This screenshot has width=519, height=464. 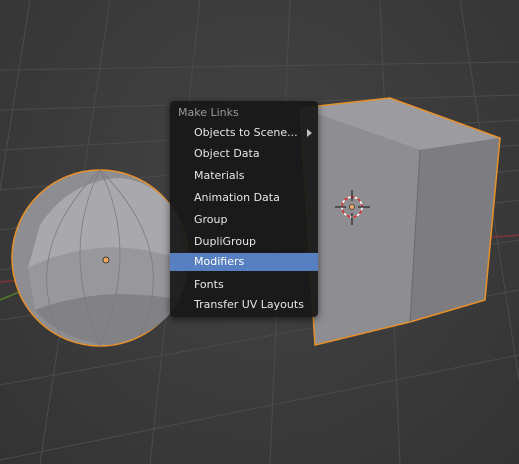 What do you see at coordinates (211, 219) in the screenshot?
I see `menu-item-label: Group` at bounding box center [211, 219].